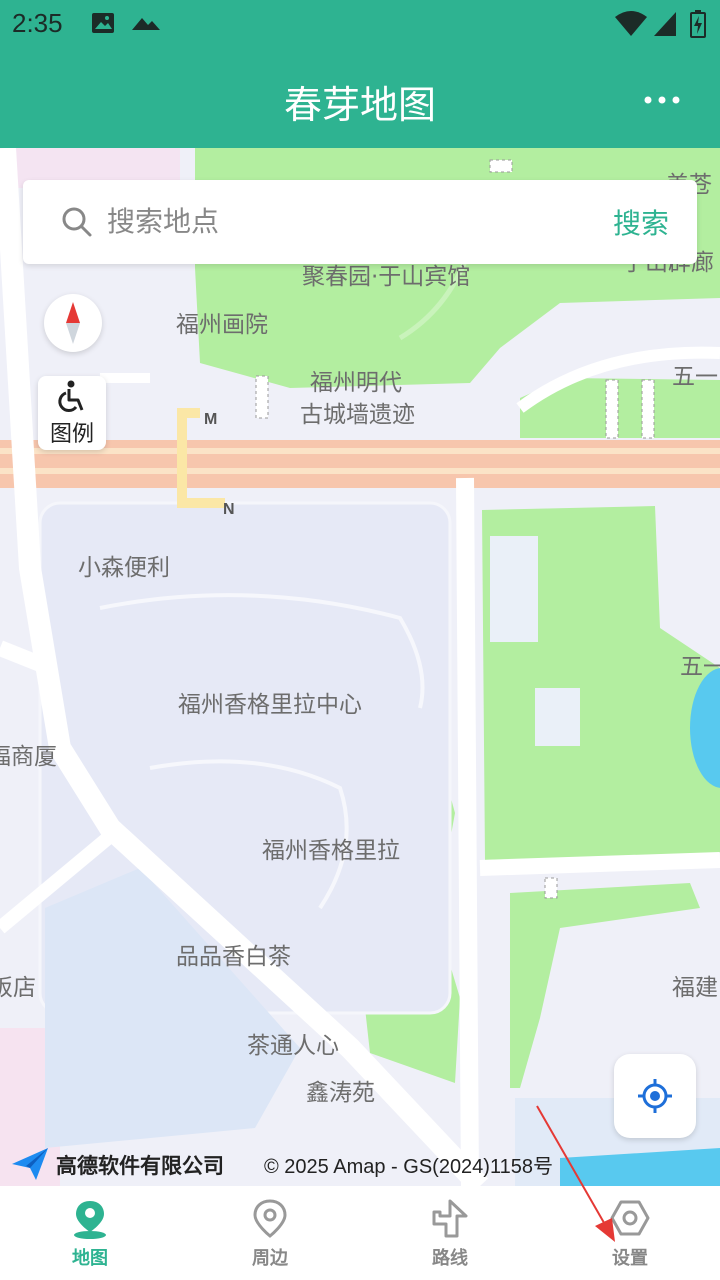 The height and width of the screenshot is (1280, 720). I want to click on search-bar: 搜索, so click(360, 222).